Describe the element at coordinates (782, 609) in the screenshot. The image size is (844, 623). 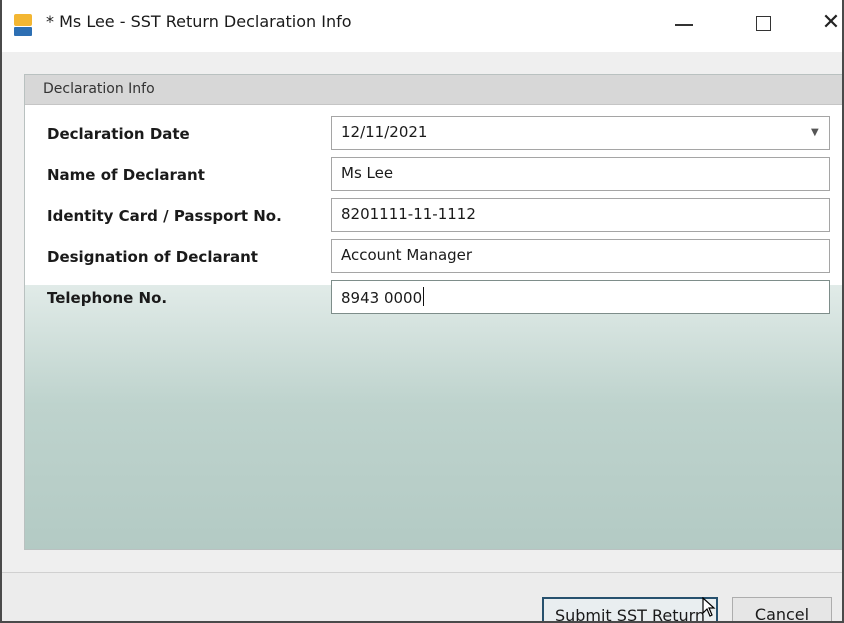
I see `cancel-button: Cancel` at that location.